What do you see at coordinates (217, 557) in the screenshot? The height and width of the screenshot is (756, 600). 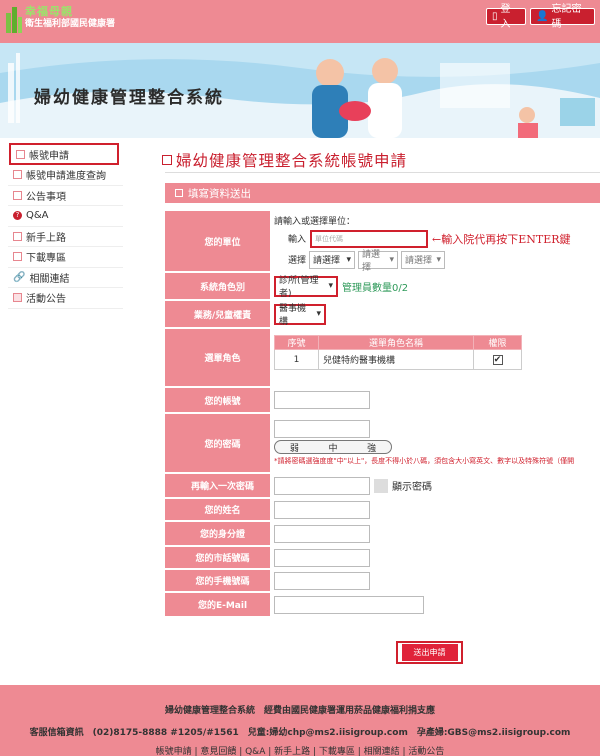 I see `tel-label: 您的市話號碼` at bounding box center [217, 557].